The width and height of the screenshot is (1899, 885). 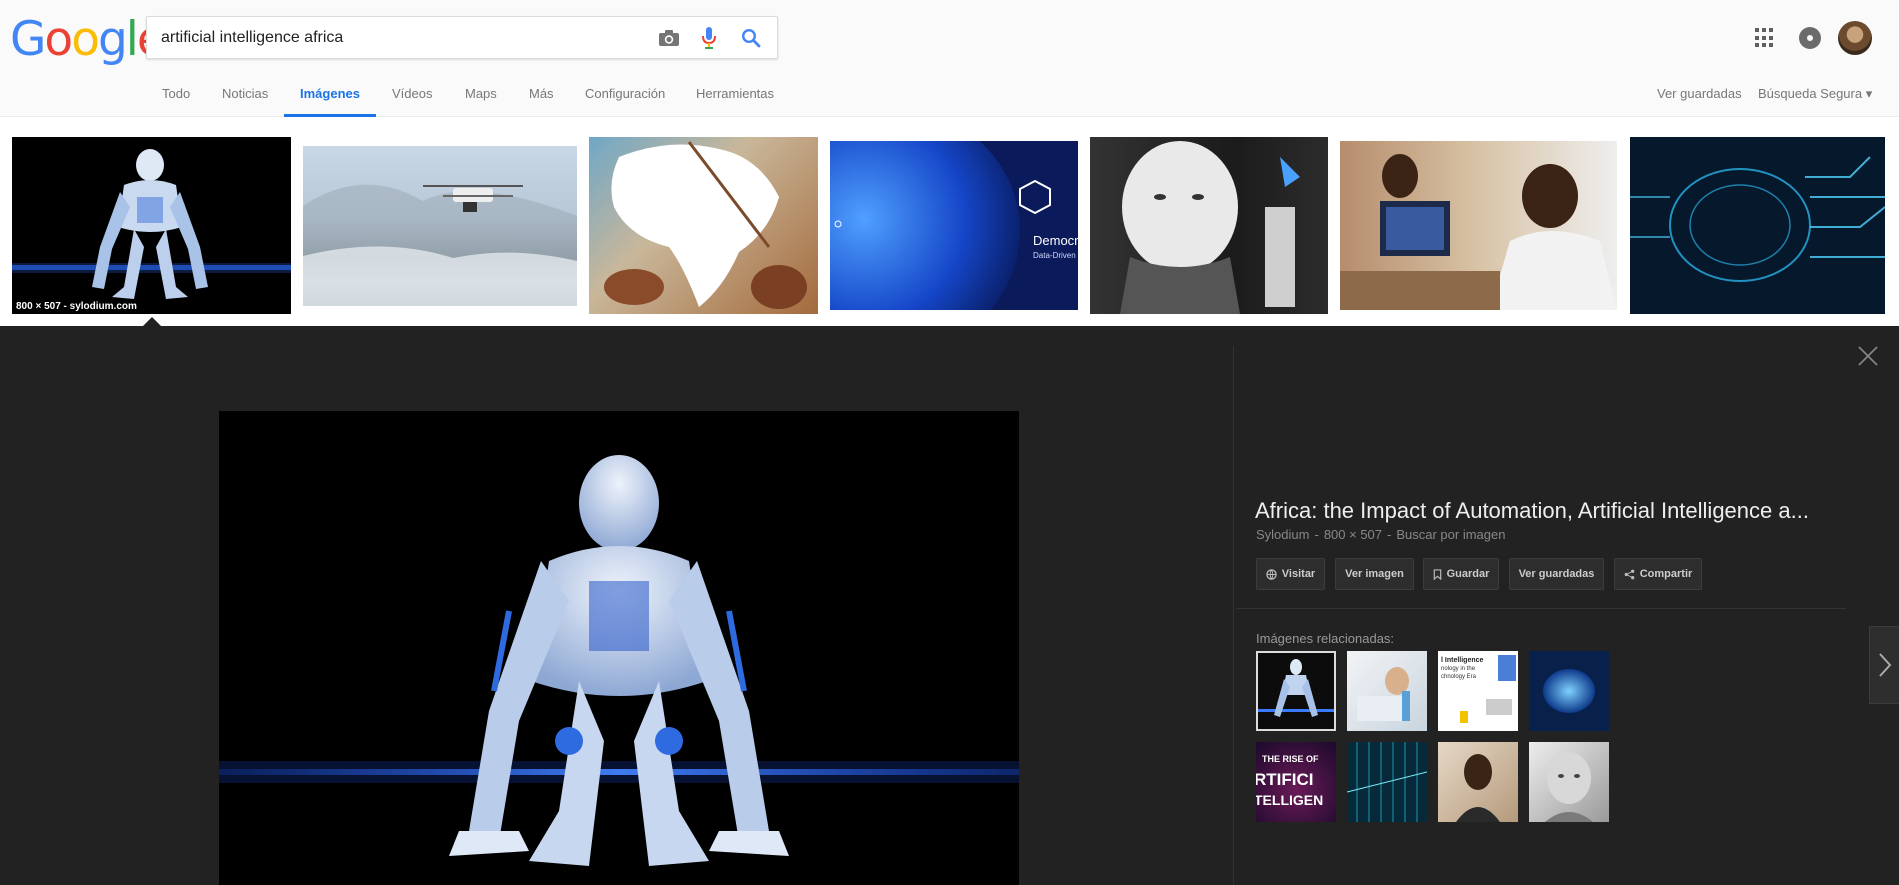 What do you see at coordinates (1054, 255) in the screenshot?
I see `thumb-overlay-subtext: Data-Driven` at bounding box center [1054, 255].